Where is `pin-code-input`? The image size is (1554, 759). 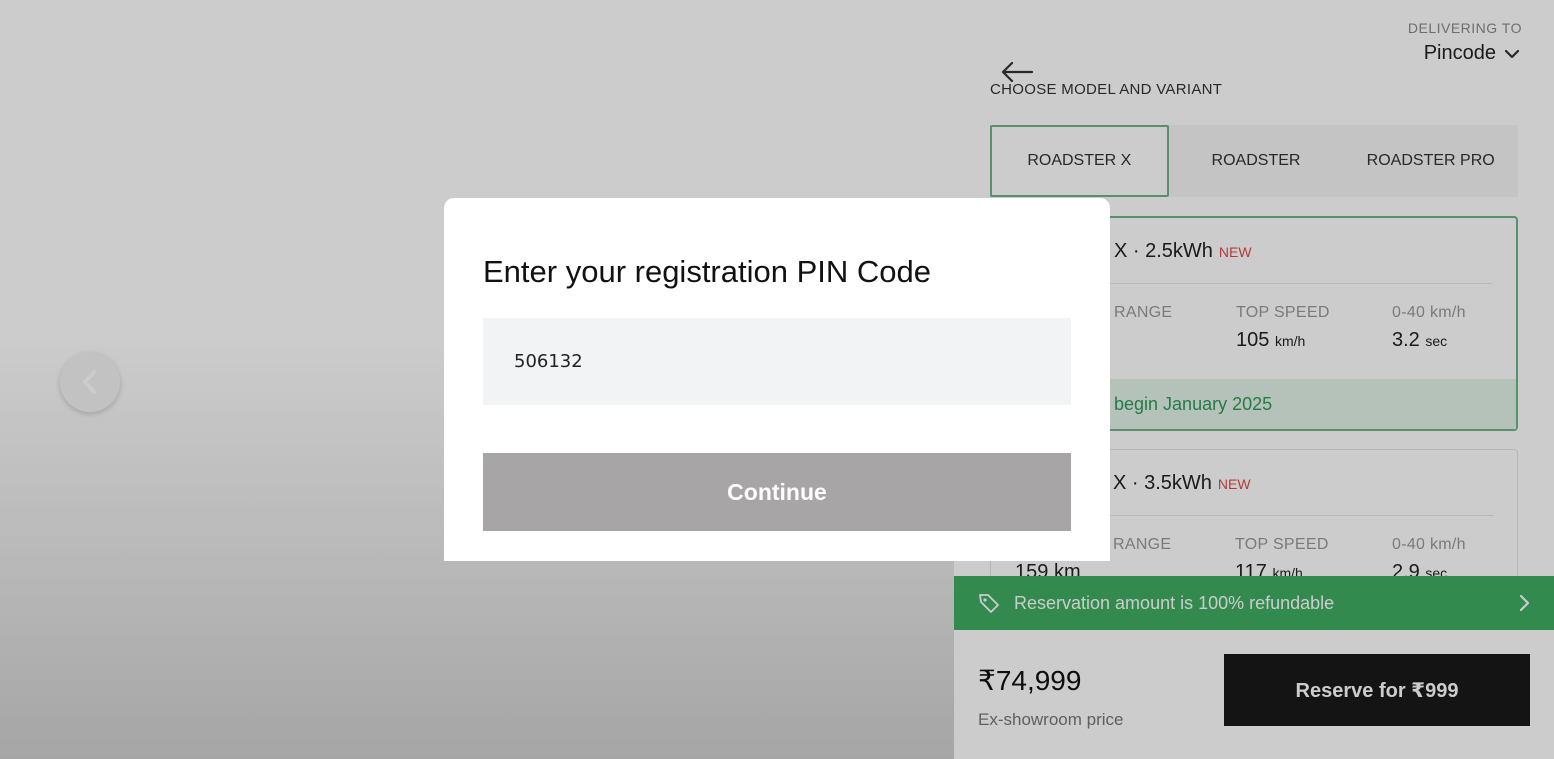
pin-code-input is located at coordinates (777, 361).